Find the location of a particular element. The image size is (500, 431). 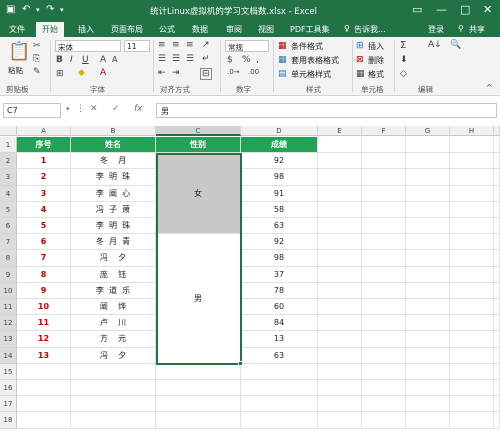

tab-insert: 插入 is located at coordinates (86, 29).